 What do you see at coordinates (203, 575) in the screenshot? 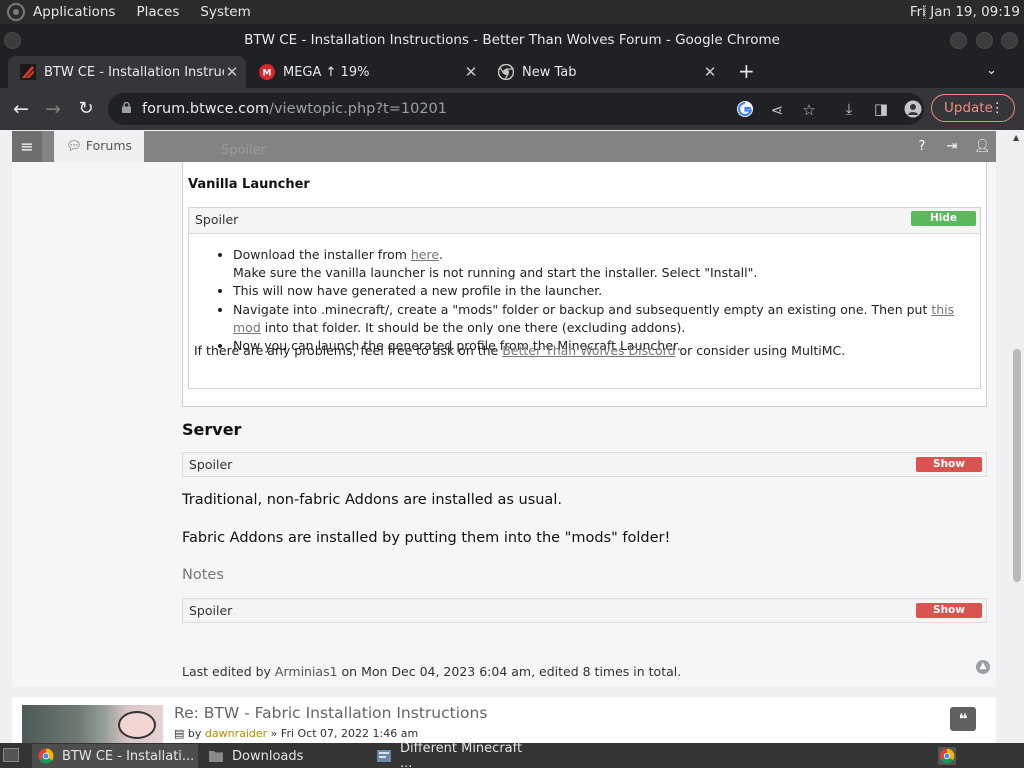
I see `notes-heading: Notes` at bounding box center [203, 575].